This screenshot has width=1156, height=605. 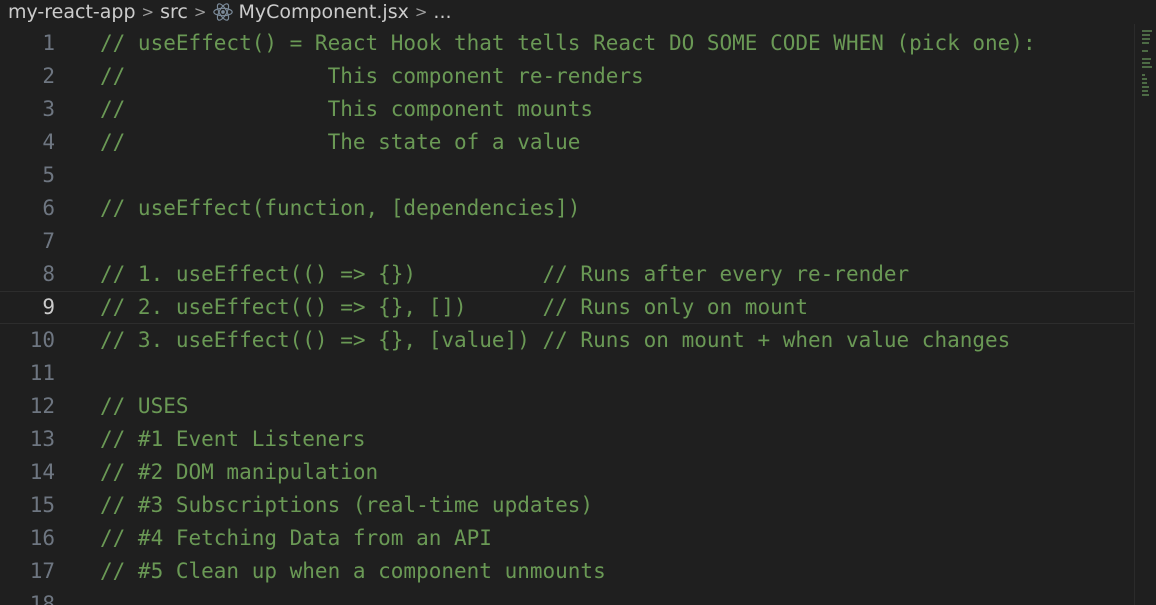 What do you see at coordinates (346, 109) in the screenshot?
I see `code-text: // This component mounts` at bounding box center [346, 109].